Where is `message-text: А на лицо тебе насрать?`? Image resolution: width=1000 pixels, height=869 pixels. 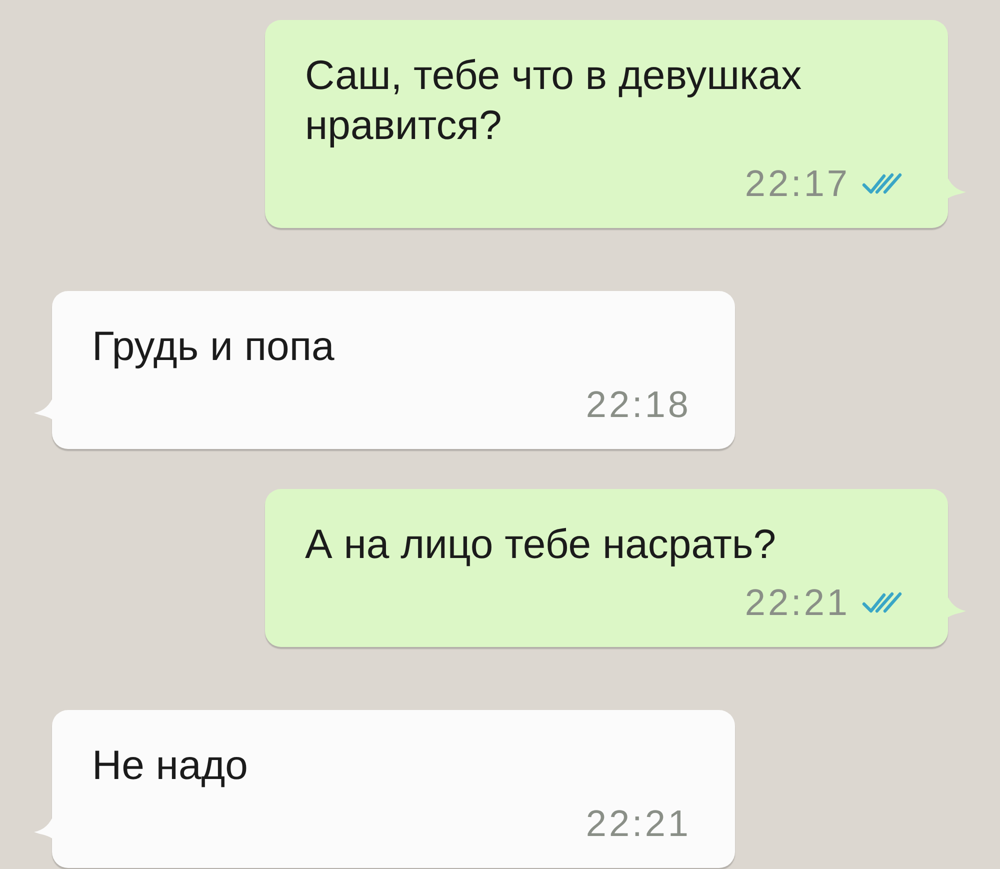
message-text: А на лицо тебе насрать? is located at coordinates (541, 544).